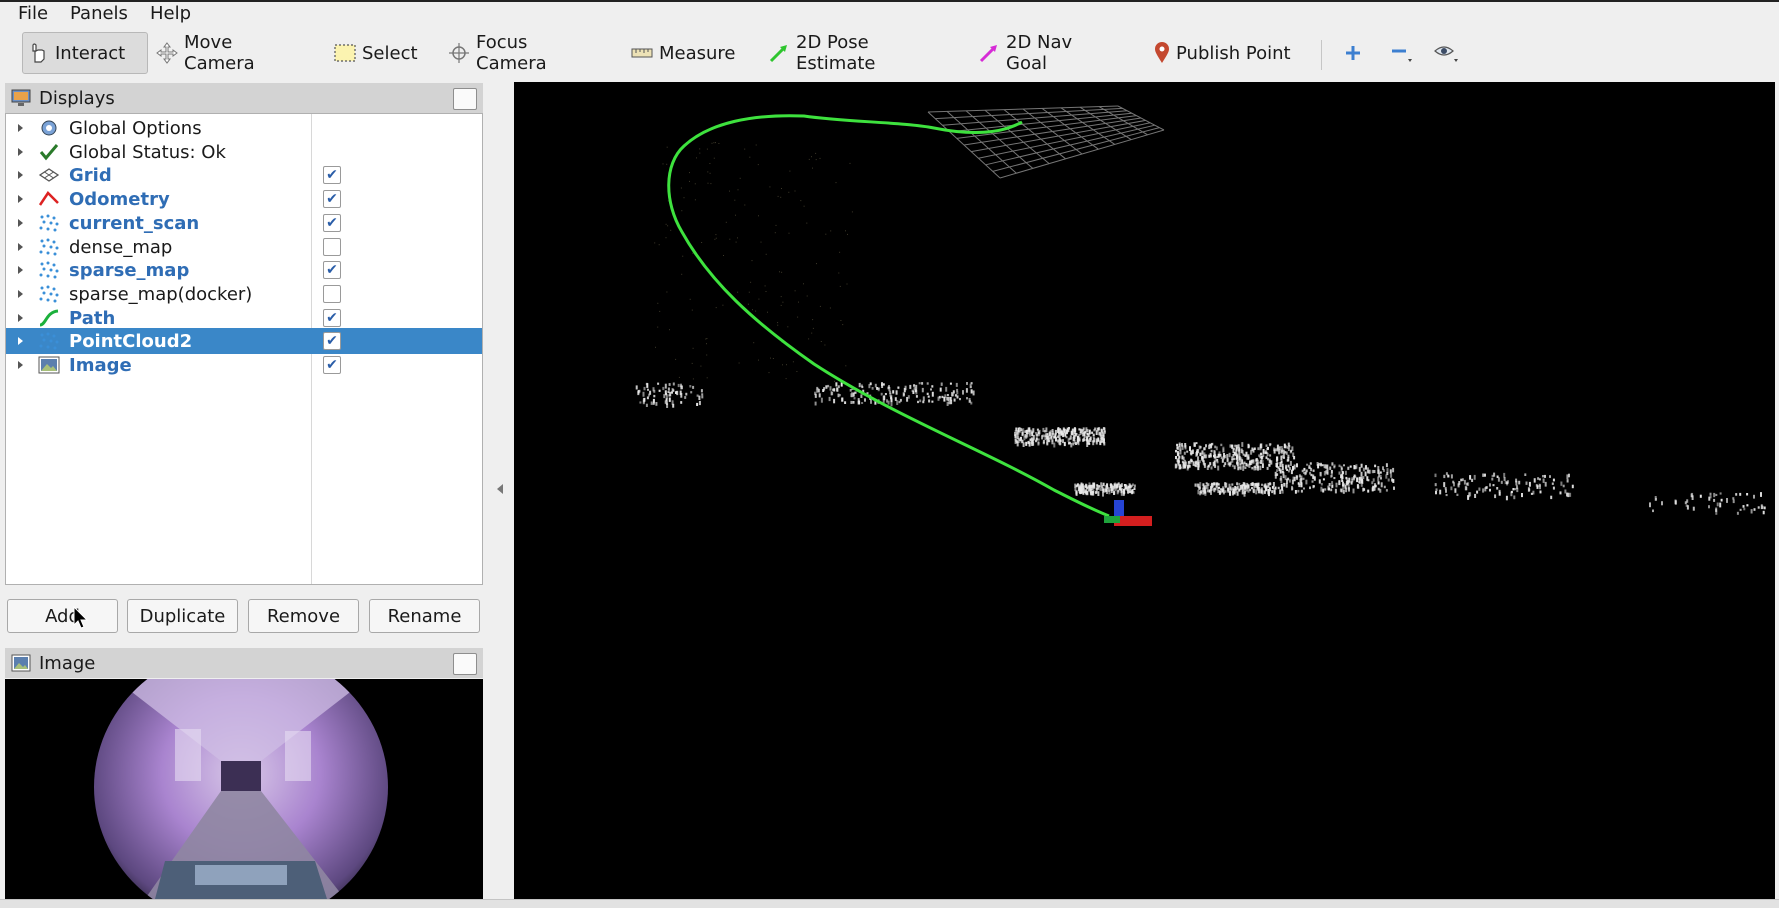 The height and width of the screenshot is (908, 1779). Describe the element at coordinates (778, 54) in the screenshot. I see `green-arrow-icon` at that location.